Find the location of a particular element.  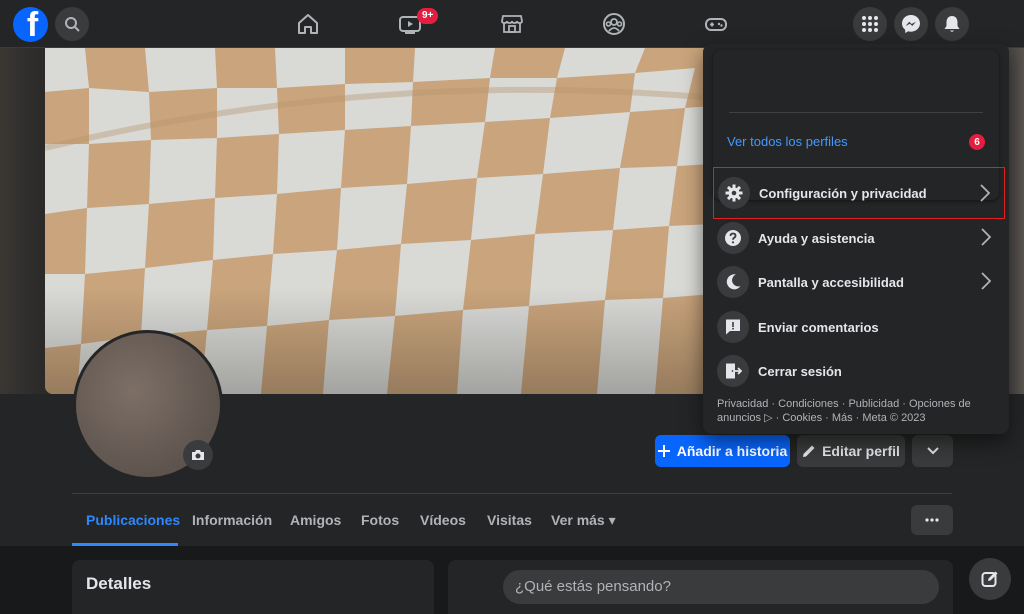

menu-item-label: Pantalla y accesibilidad is located at coordinates (831, 282).